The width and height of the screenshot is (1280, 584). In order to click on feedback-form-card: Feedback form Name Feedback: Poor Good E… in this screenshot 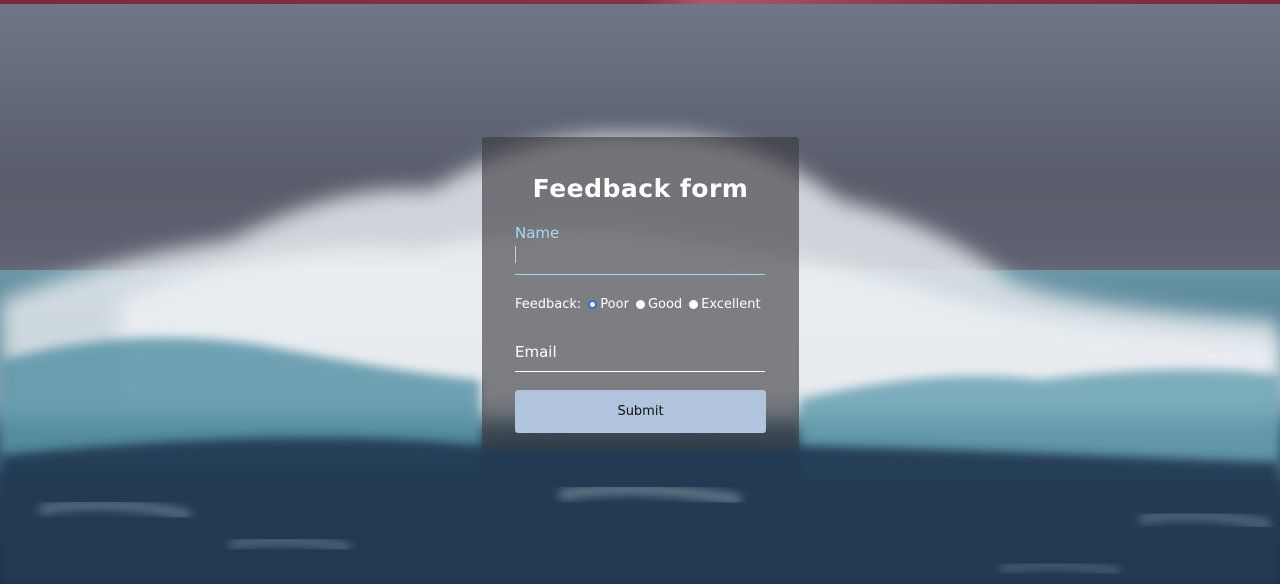, I will do `click(640, 293)`.